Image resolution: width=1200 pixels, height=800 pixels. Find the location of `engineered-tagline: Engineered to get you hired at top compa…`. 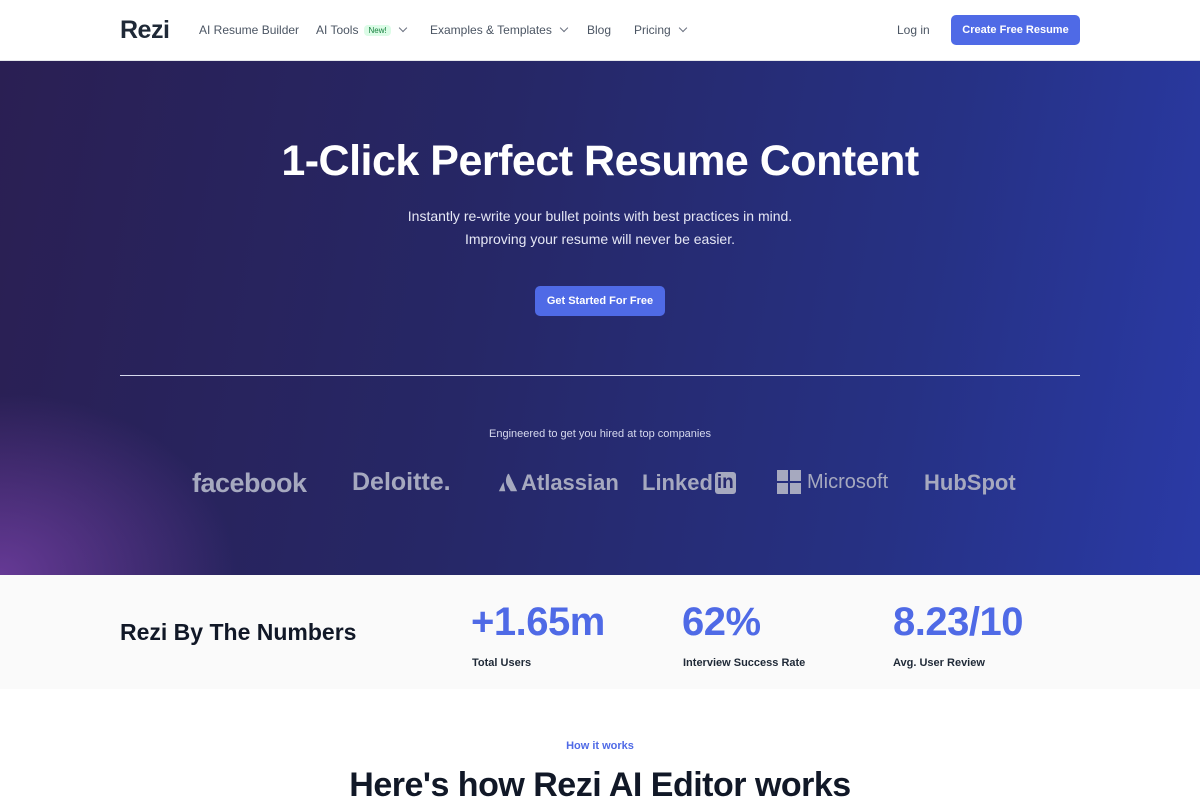

engineered-tagline: Engineered to get you hired at top compa… is located at coordinates (600, 434).